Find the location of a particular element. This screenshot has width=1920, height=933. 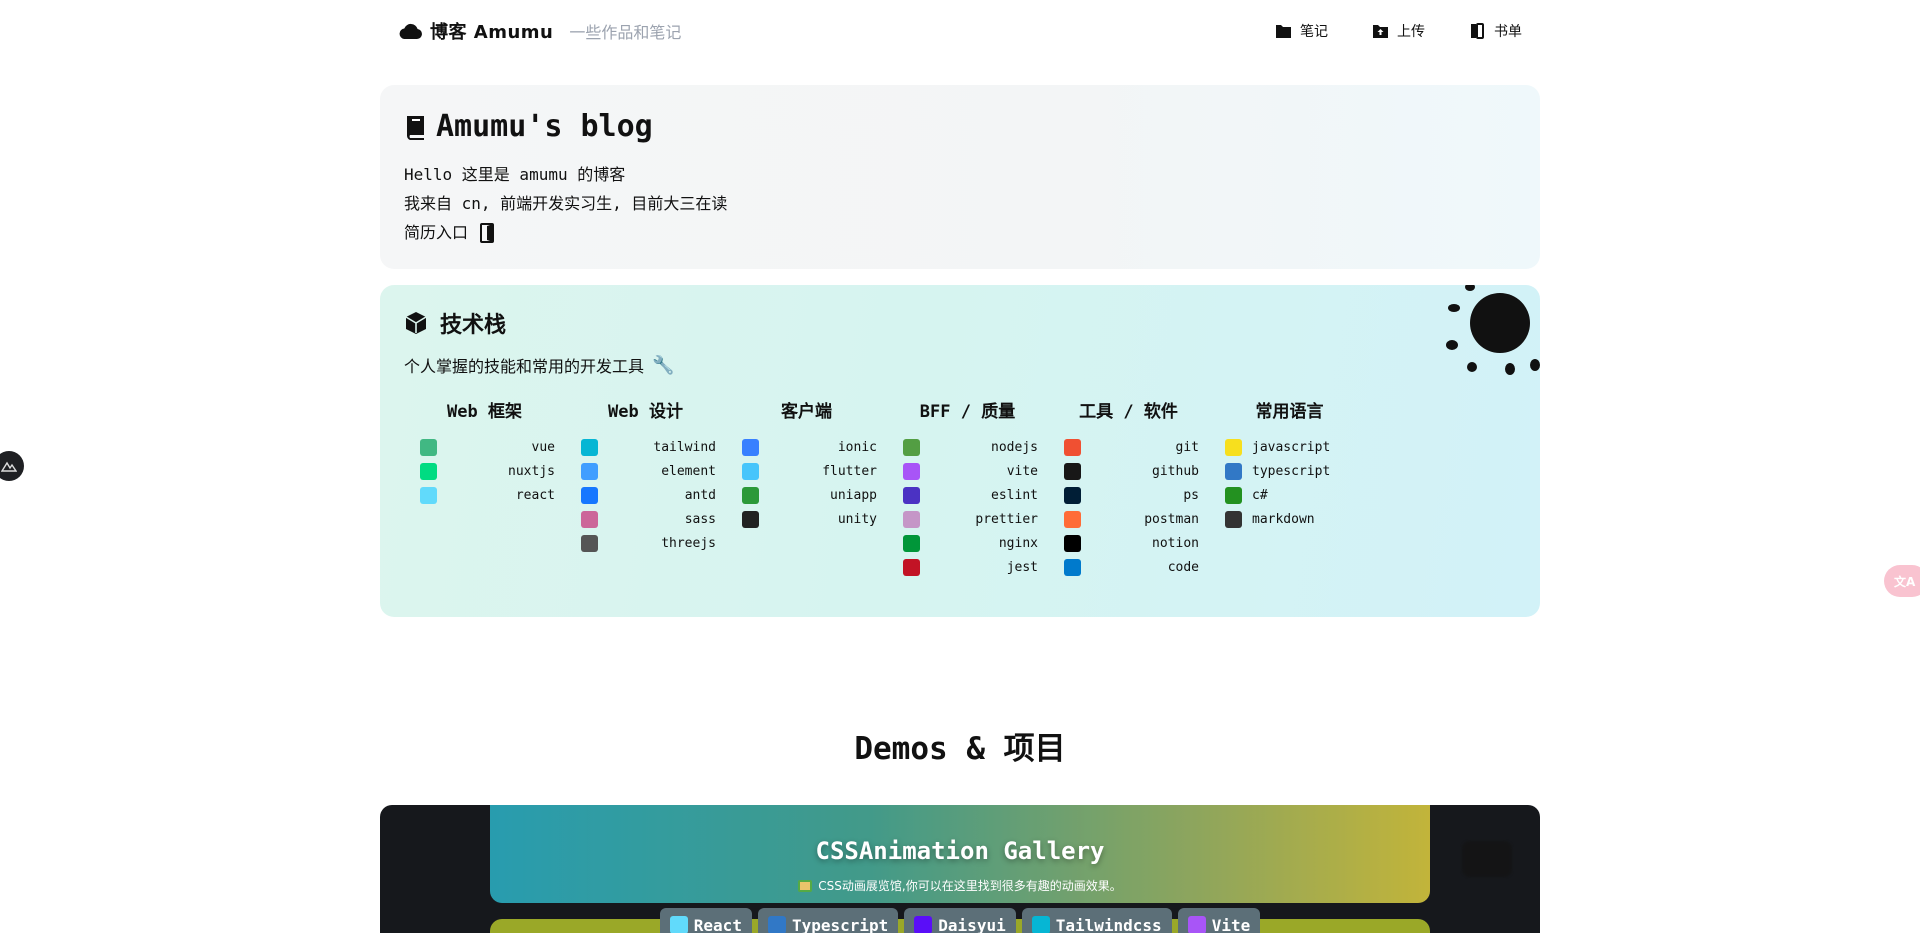

nodejs-icon is located at coordinates (911, 447).